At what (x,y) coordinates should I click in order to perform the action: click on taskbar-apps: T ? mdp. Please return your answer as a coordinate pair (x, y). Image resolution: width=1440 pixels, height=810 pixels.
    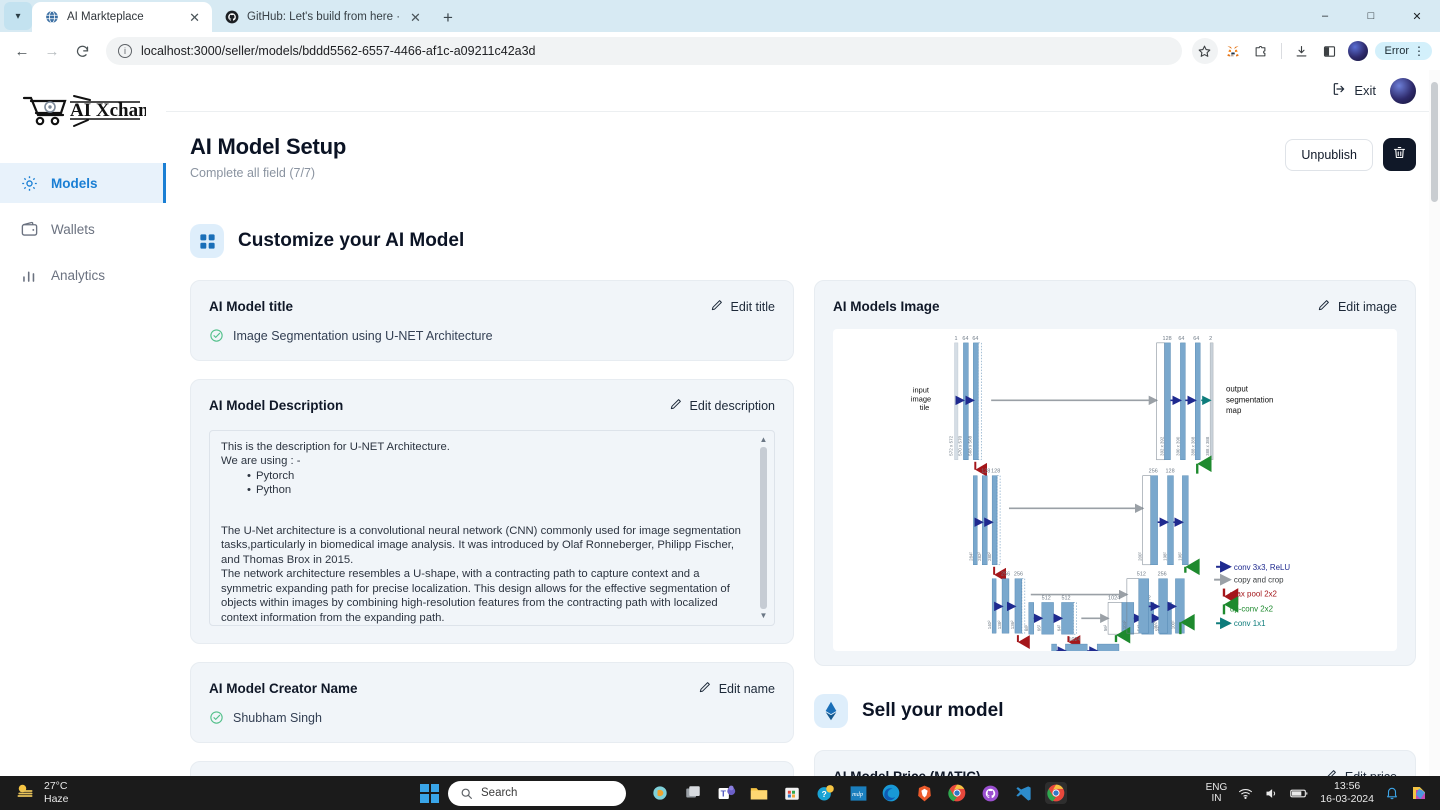
    Looking at the image, I should click on (858, 793).